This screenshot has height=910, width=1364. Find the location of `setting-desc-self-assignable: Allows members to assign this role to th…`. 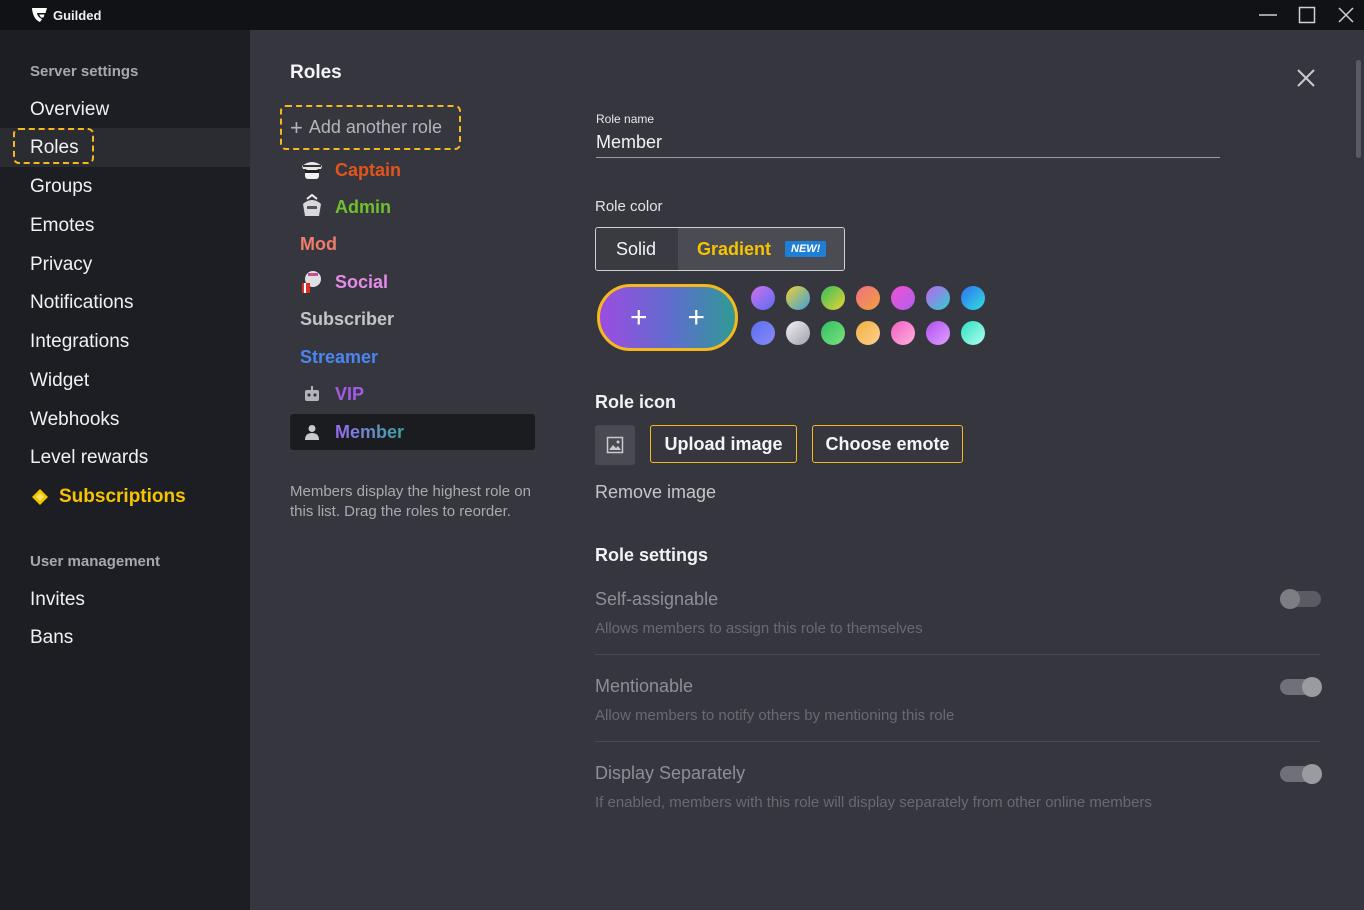

setting-desc-self-assignable: Allows members to assign this role to th… is located at coordinates (759, 628).